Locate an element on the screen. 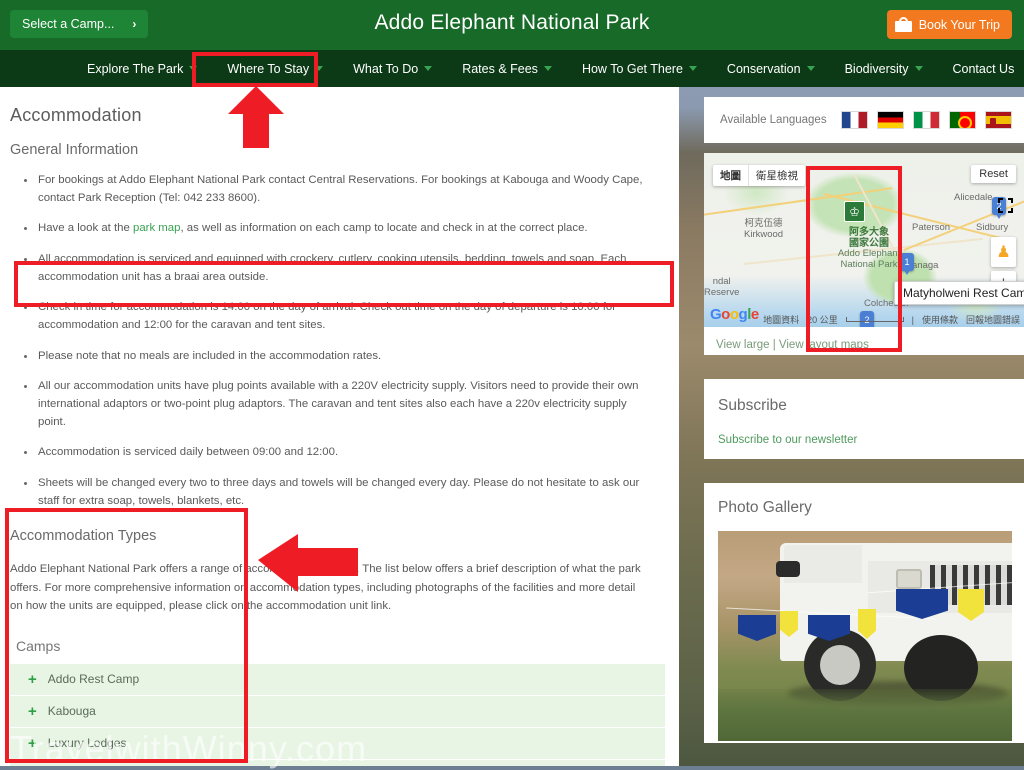 The width and height of the screenshot is (1024, 770). fullscreen-icon is located at coordinates (1005, 205).